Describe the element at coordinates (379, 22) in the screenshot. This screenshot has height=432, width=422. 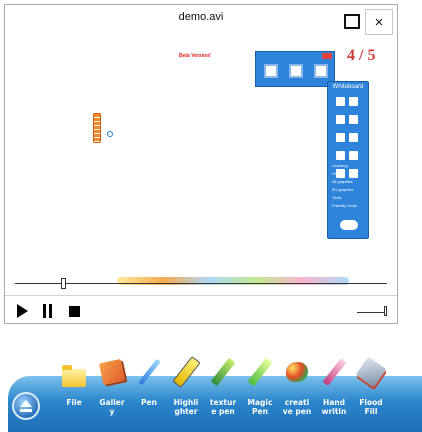
I see `close-button: ×` at that location.